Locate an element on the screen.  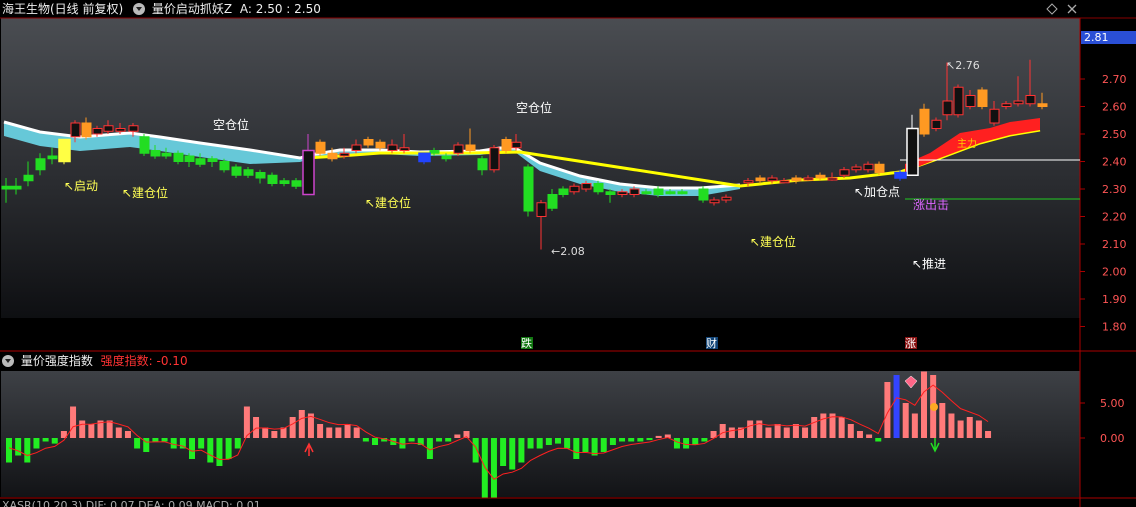
annotation-zhuli: 主力 is located at coordinates (967, 143).